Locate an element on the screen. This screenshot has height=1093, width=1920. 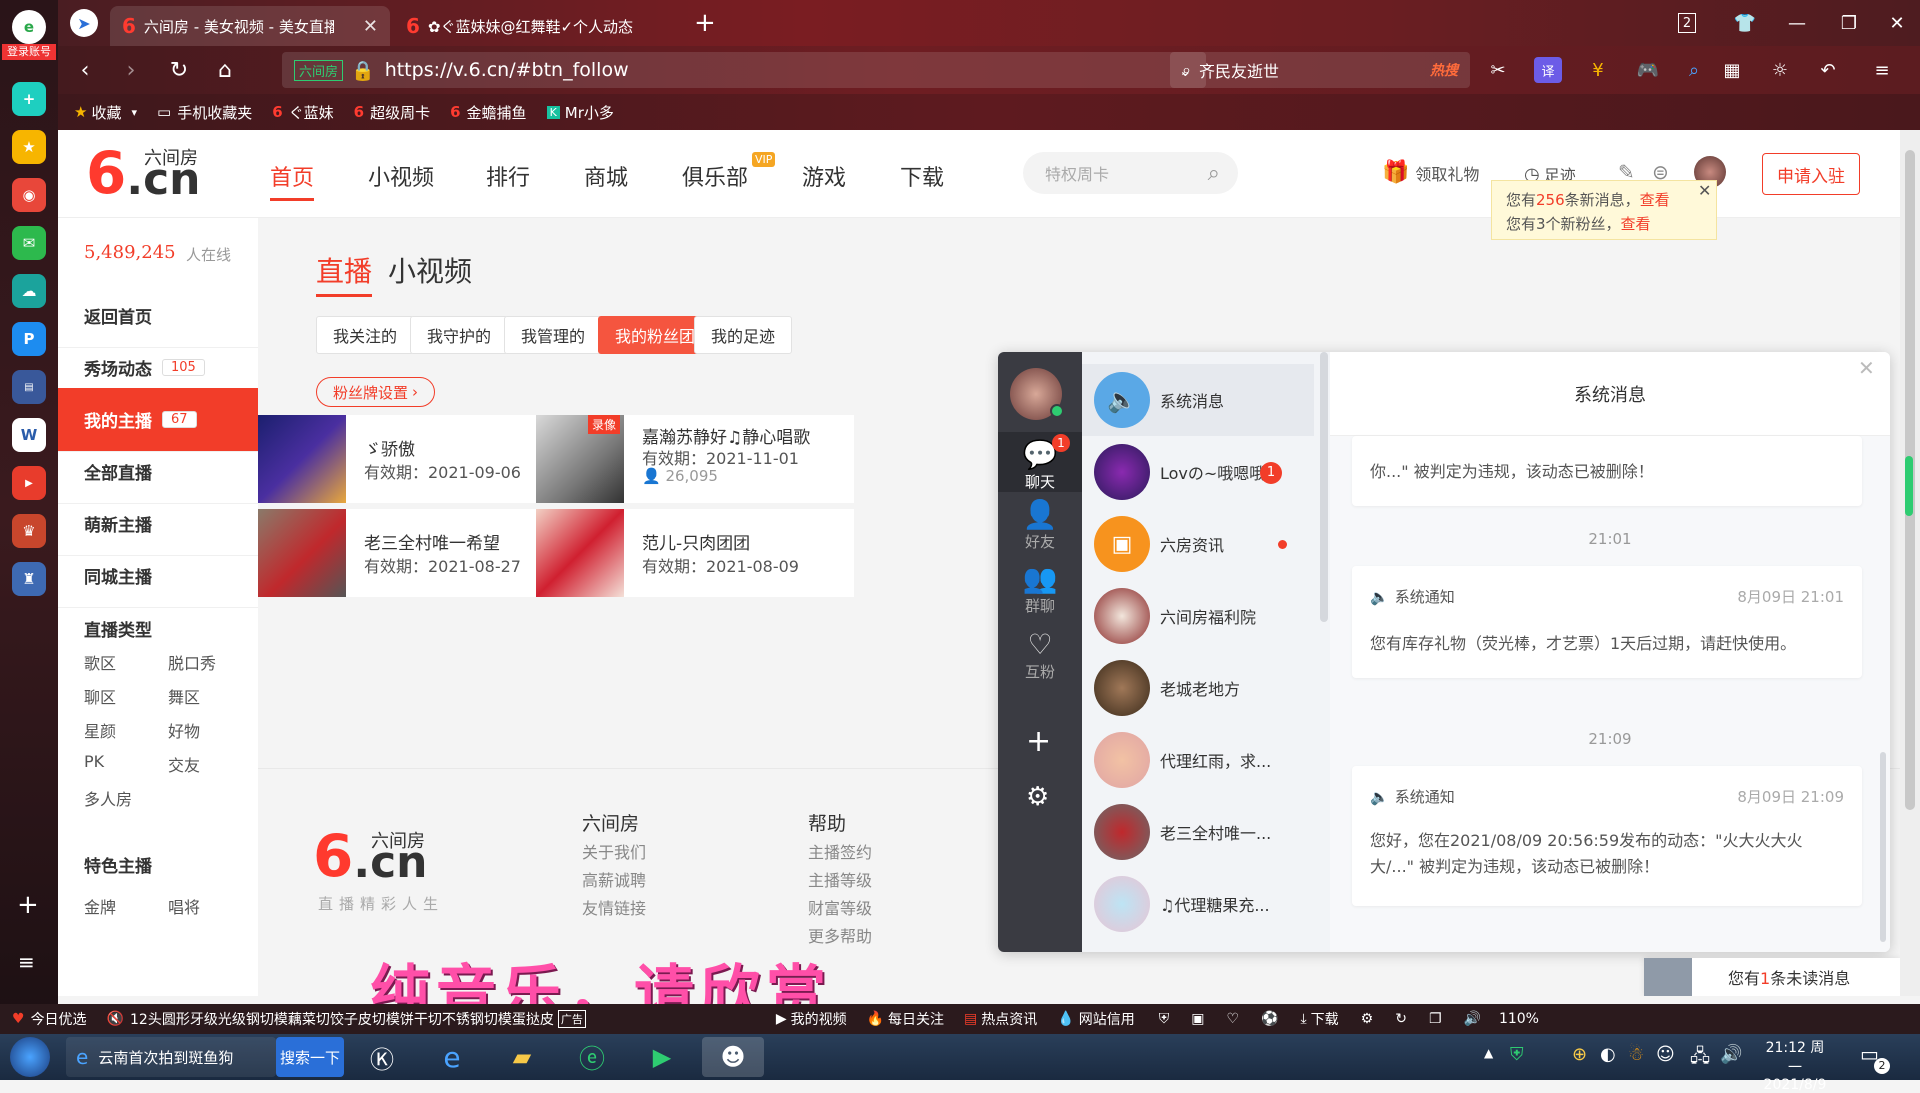
type-multi: 多人房 is located at coordinates (108, 798).